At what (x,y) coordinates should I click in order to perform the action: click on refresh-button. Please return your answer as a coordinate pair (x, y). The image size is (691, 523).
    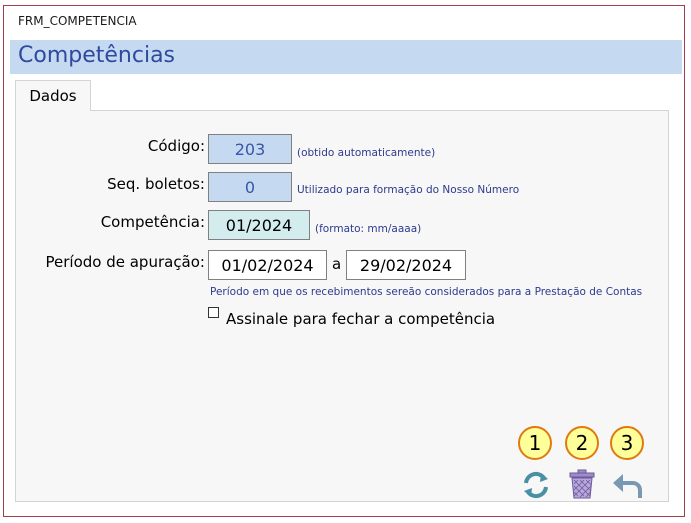
    Looking at the image, I should click on (536, 485).